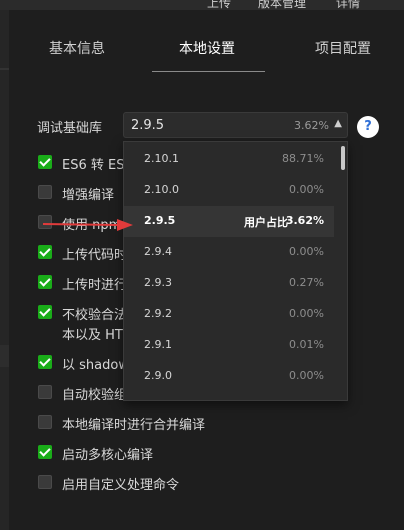  What do you see at coordinates (95, 255) in the screenshot?
I see `option-label: 上传代码时` at bounding box center [95, 255].